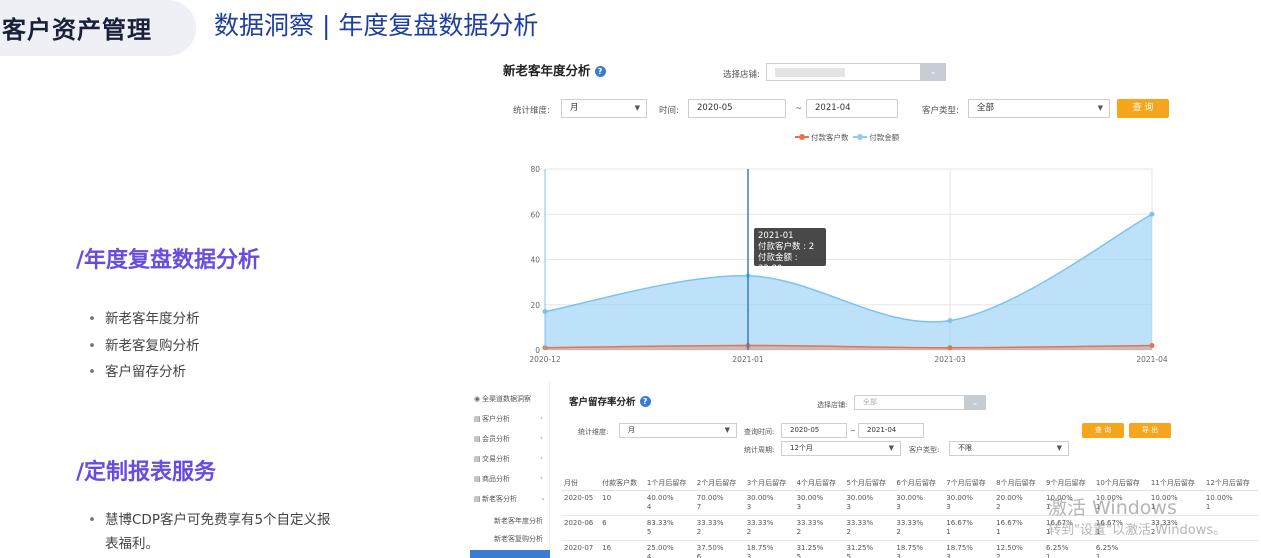  I want to click on column-header: 3个月后留存, so click(769, 476).